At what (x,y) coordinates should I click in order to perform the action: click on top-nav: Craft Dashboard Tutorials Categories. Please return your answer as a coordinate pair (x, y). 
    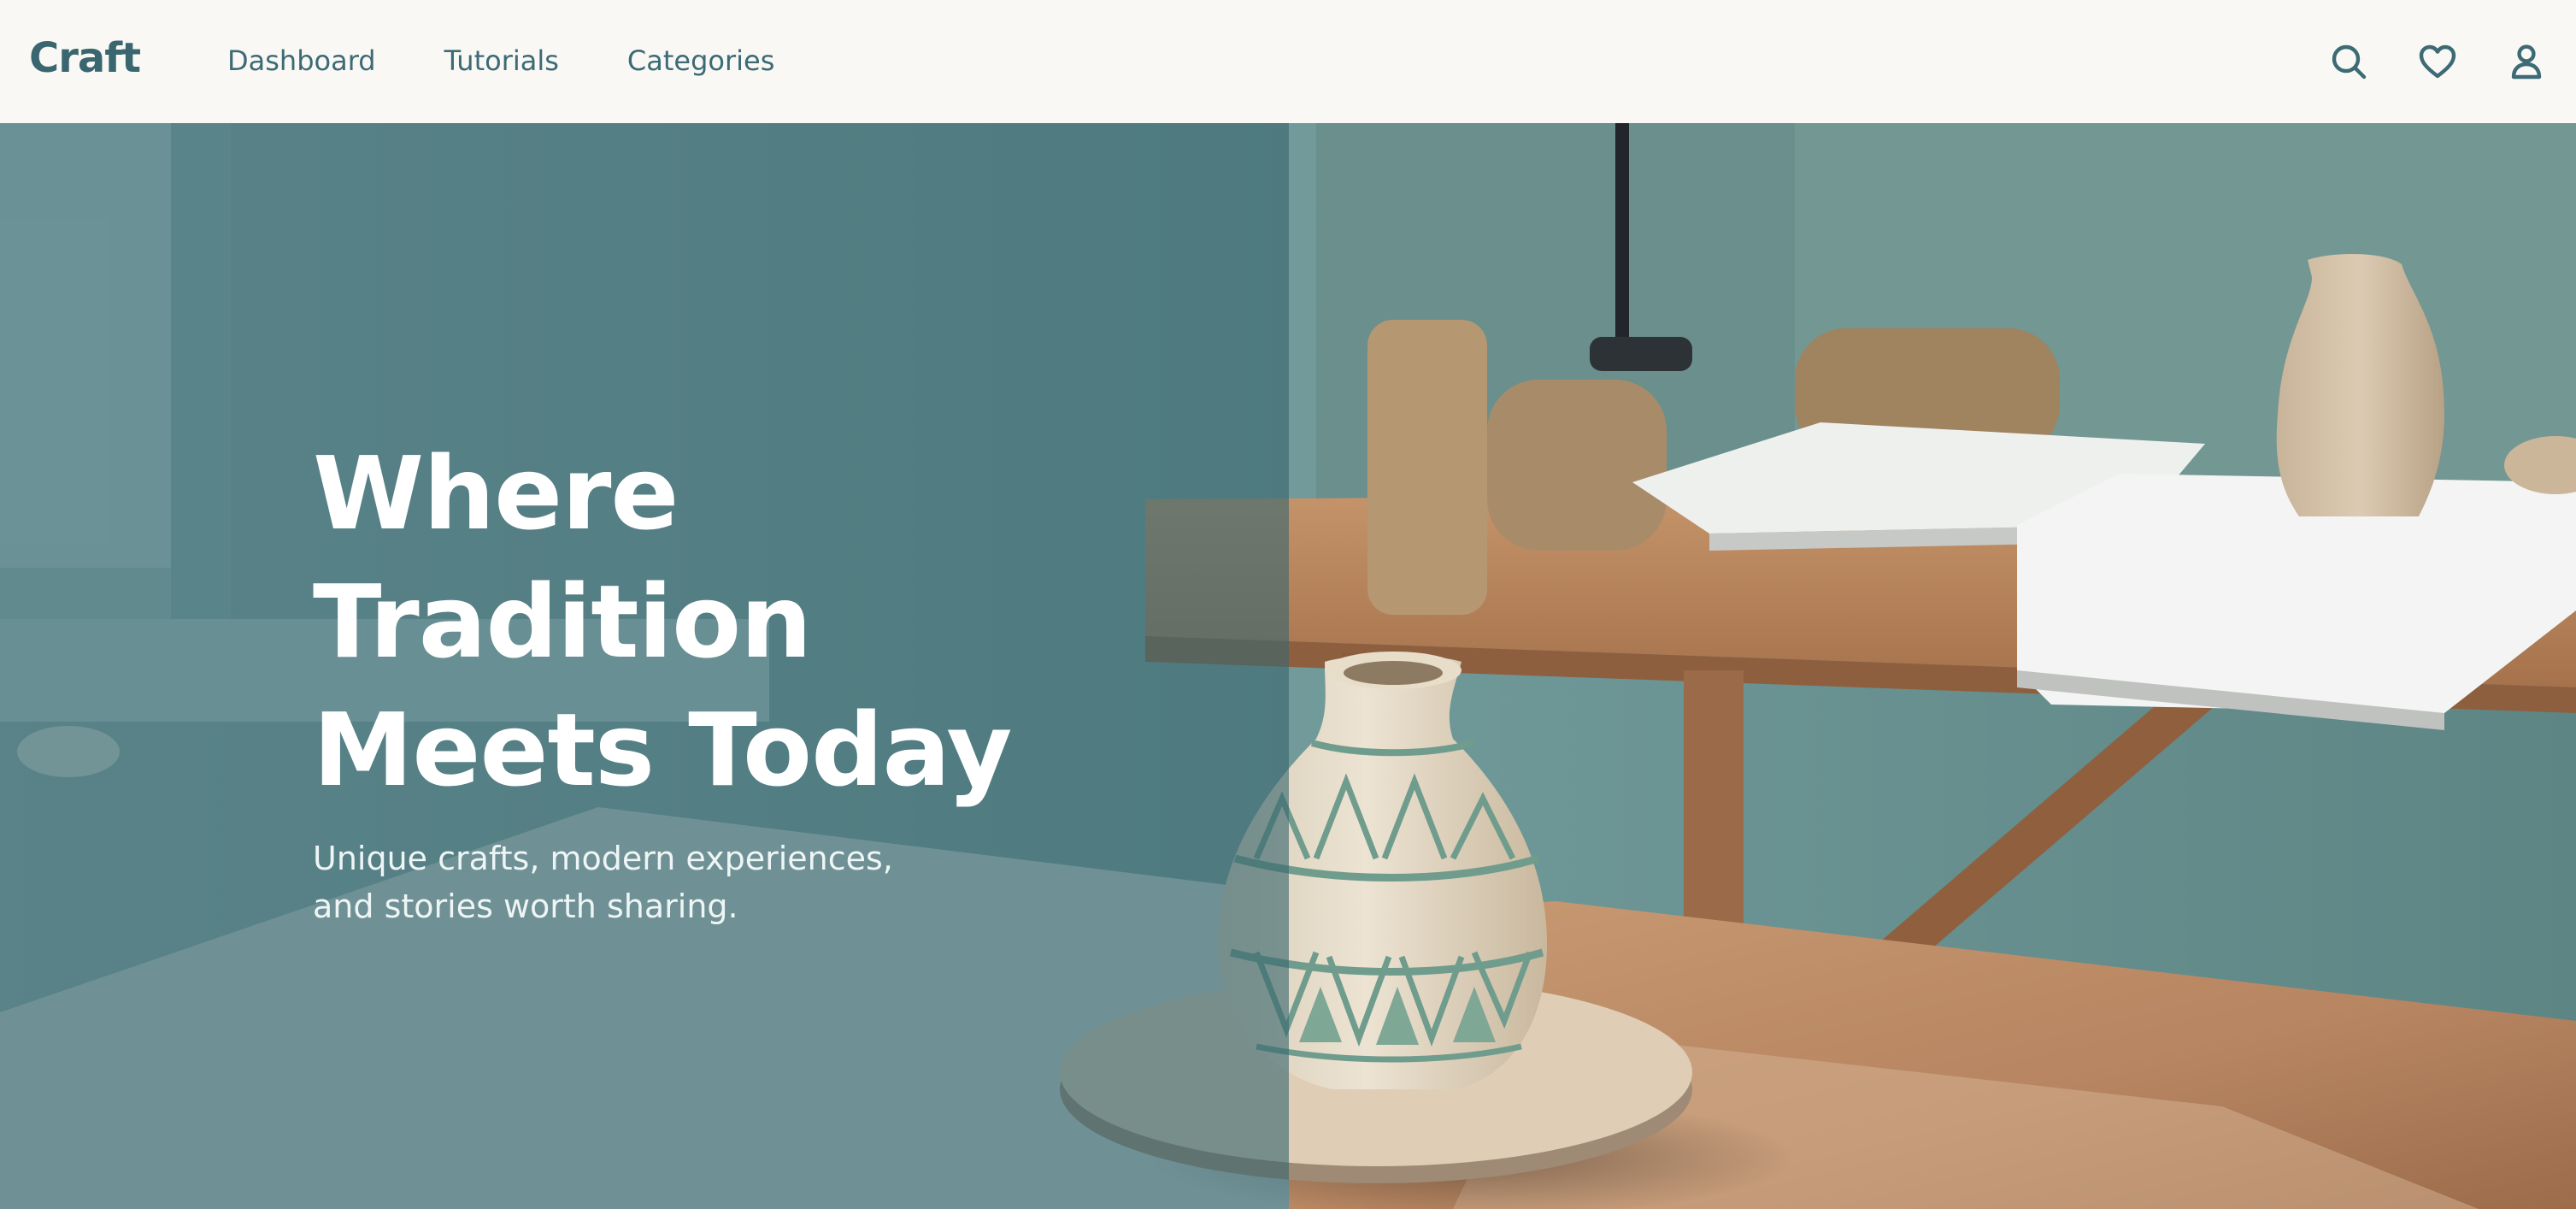
    Looking at the image, I should click on (1288, 61).